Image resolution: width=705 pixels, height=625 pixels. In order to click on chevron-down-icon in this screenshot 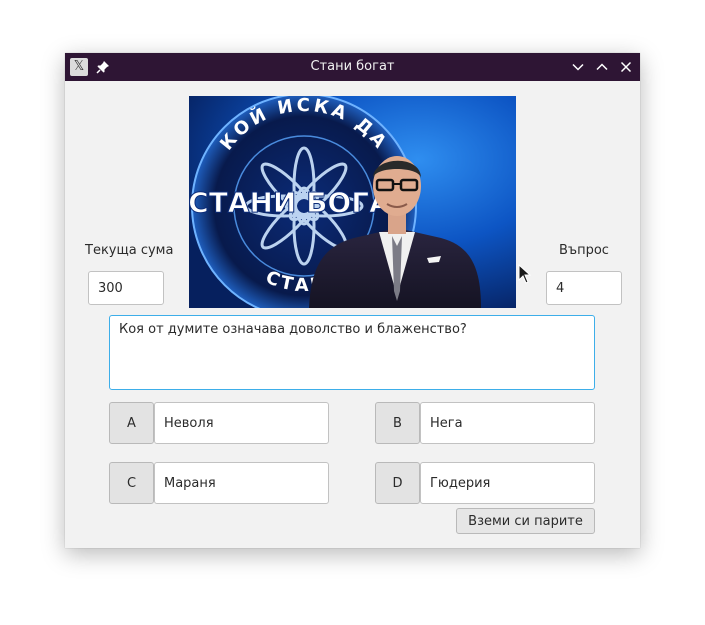, I will do `click(578, 67)`.